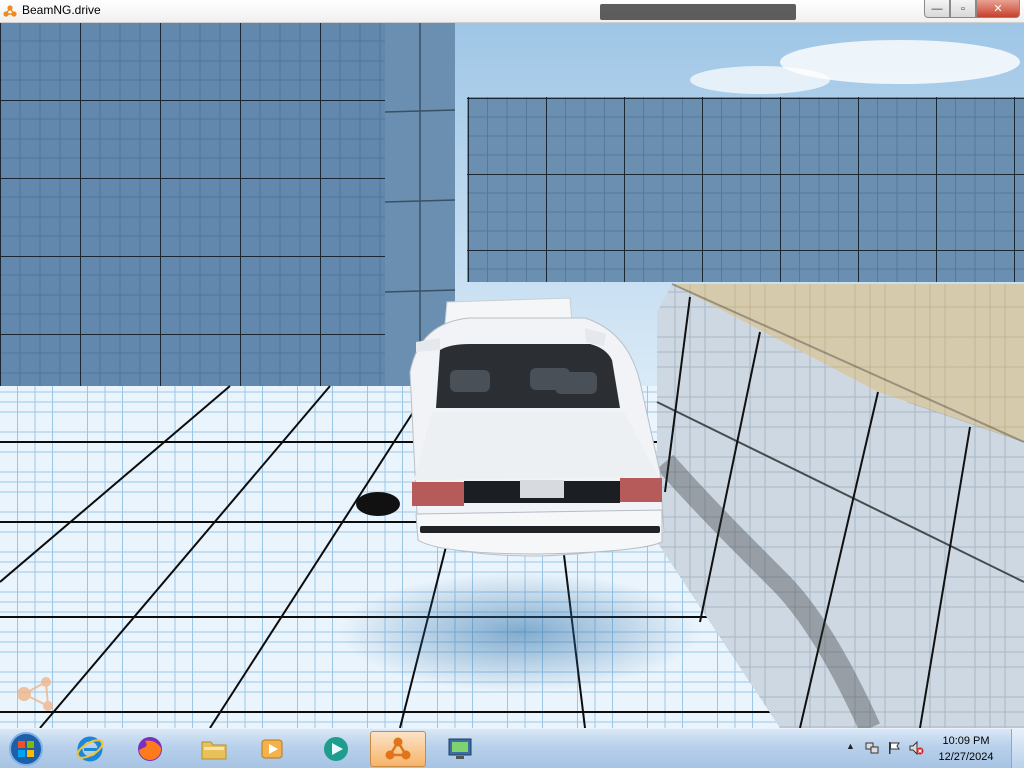 This screenshot has width=1024, height=768. I want to click on clock-date: 12/27/2024, so click(966, 757).